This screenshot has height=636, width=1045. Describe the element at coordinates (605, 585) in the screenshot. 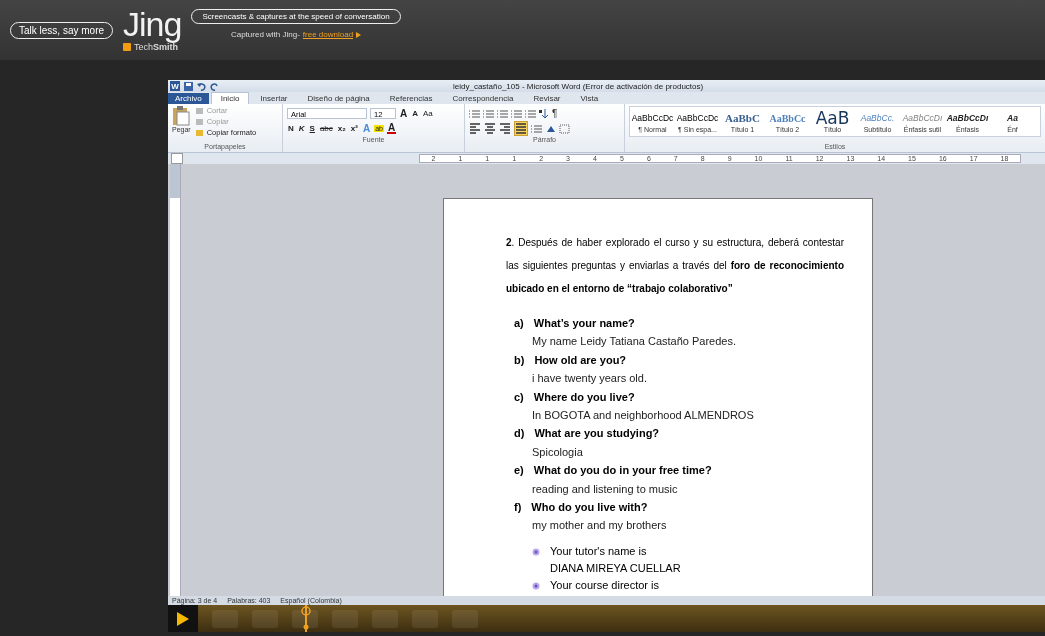

I see `bullet-text: Your course director is` at that location.